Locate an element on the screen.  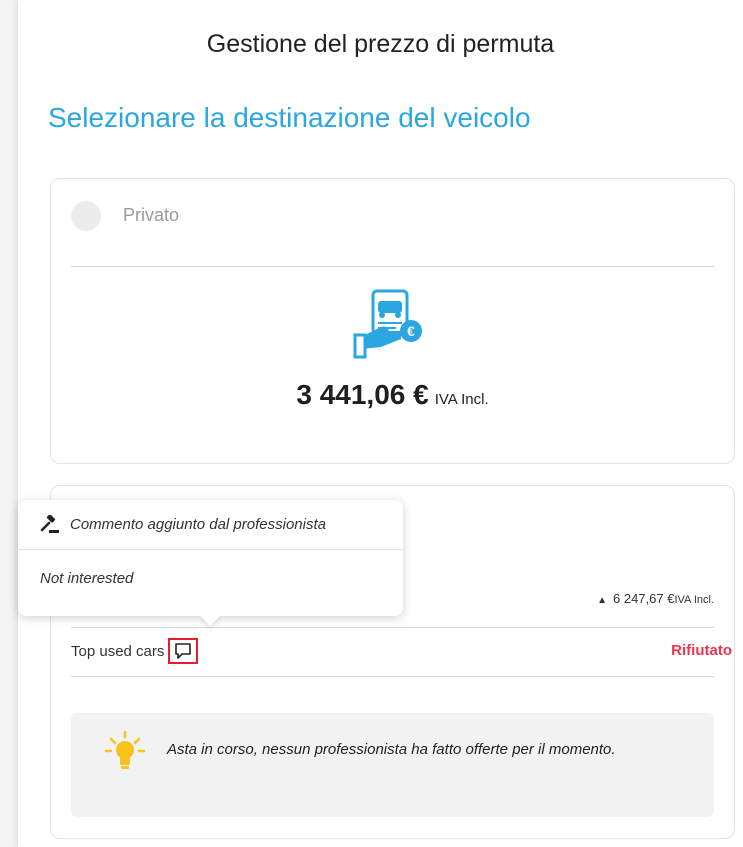
bidder-row: Top used cars is located at coordinates (135, 651).